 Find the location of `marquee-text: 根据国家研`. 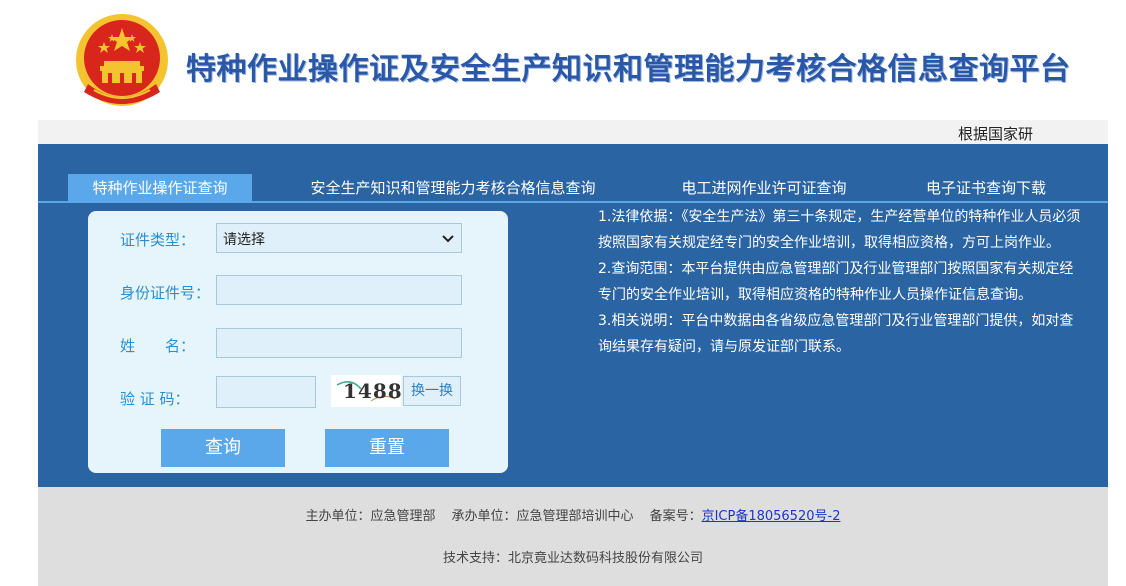

marquee-text: 根据国家研 is located at coordinates (996, 134).